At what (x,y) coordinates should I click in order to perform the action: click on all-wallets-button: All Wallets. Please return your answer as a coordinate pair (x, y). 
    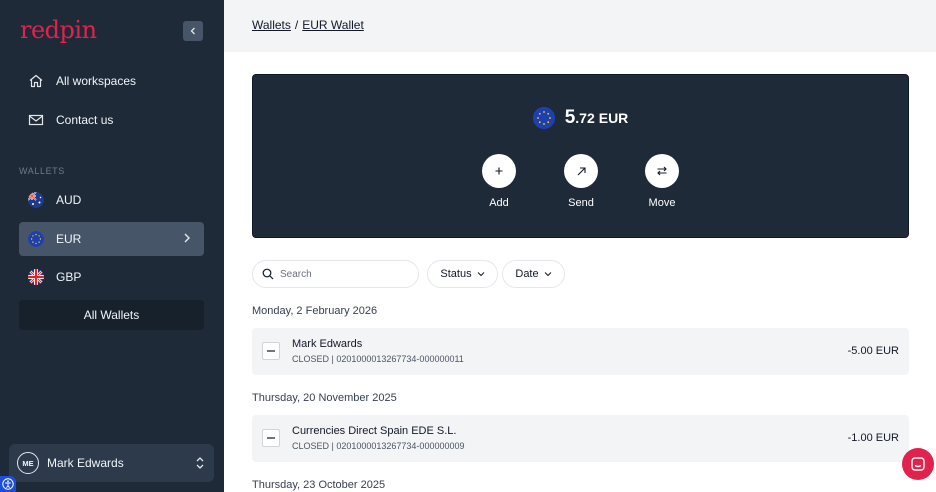
    Looking at the image, I should click on (111, 315).